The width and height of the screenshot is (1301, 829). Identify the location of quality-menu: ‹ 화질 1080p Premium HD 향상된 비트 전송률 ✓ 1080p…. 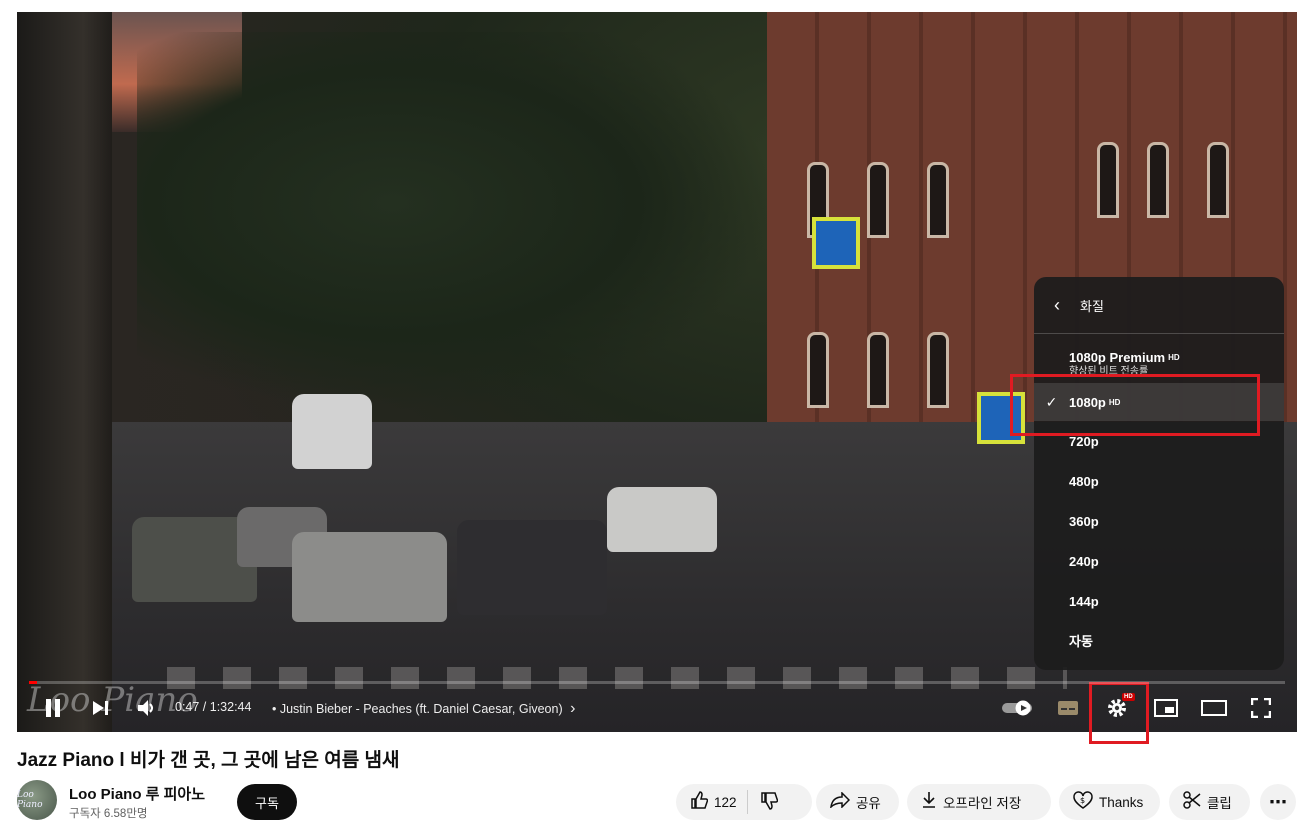
(1159, 473).